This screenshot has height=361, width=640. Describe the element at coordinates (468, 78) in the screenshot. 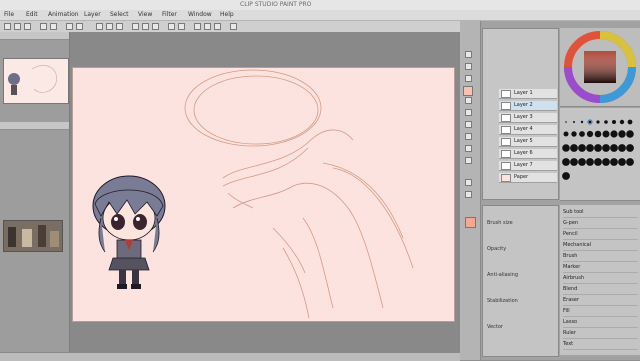

I see `operation-tool-icon` at that location.